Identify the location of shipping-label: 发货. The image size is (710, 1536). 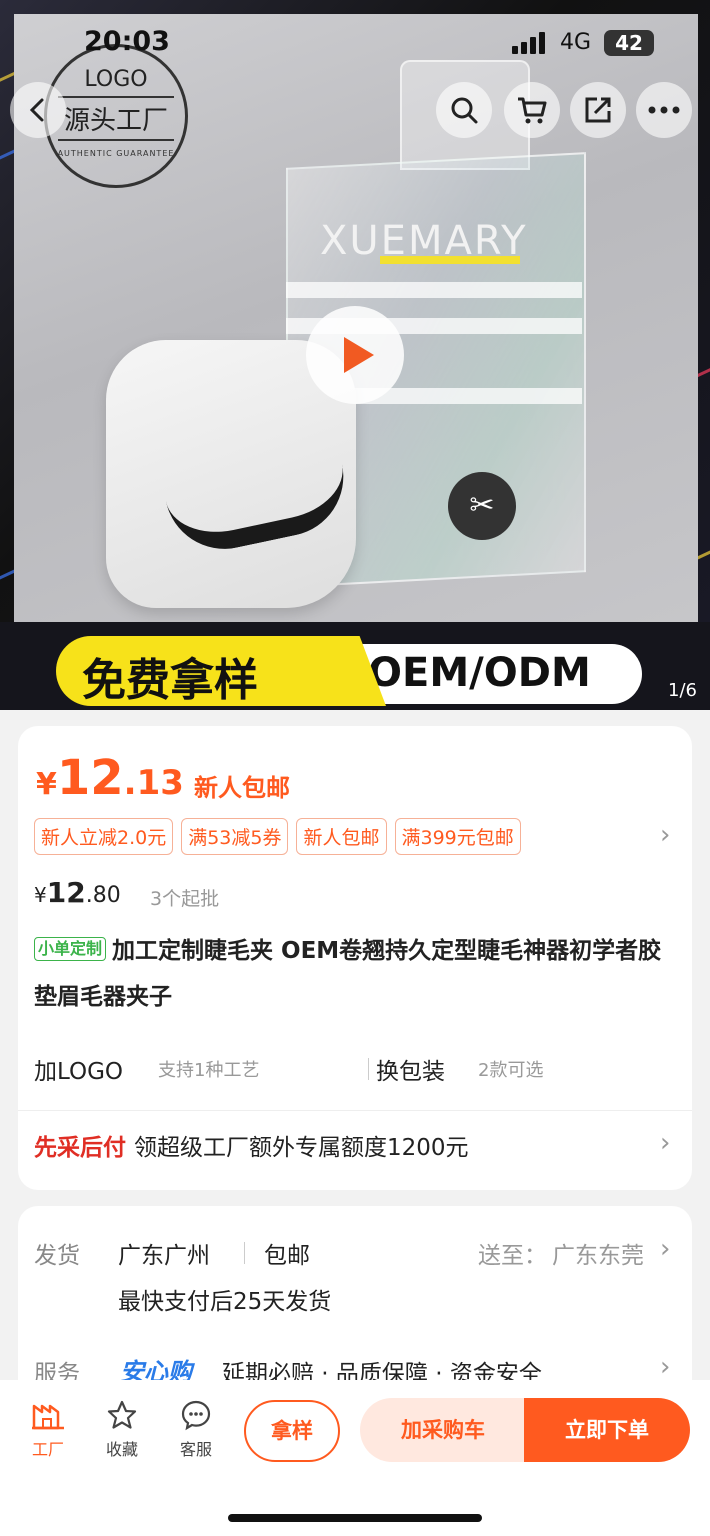
(57, 1256).